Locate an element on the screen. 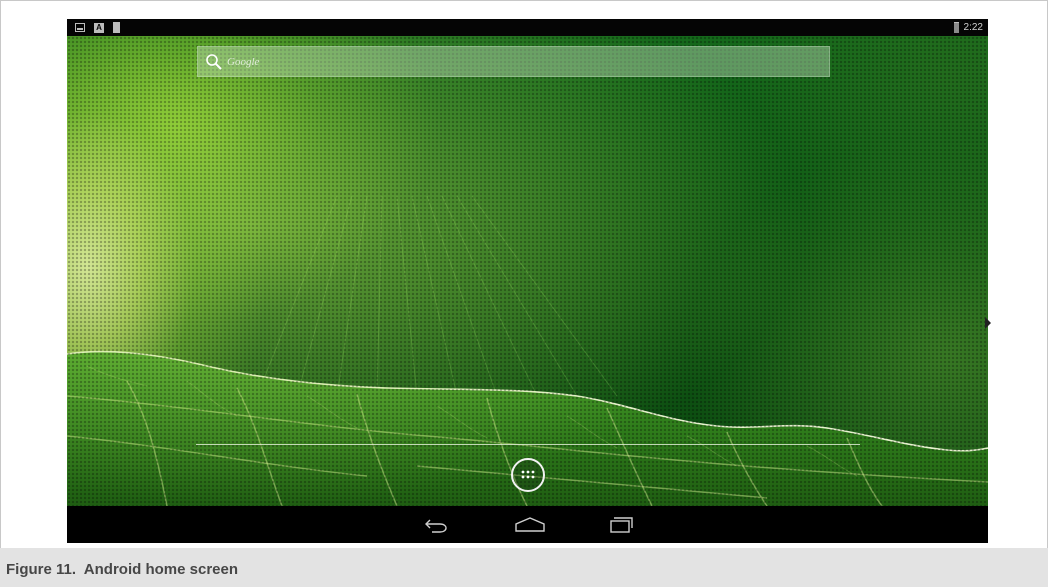 Image resolution: width=1048 pixels, height=587 pixels. navigation-bar is located at coordinates (527, 524).